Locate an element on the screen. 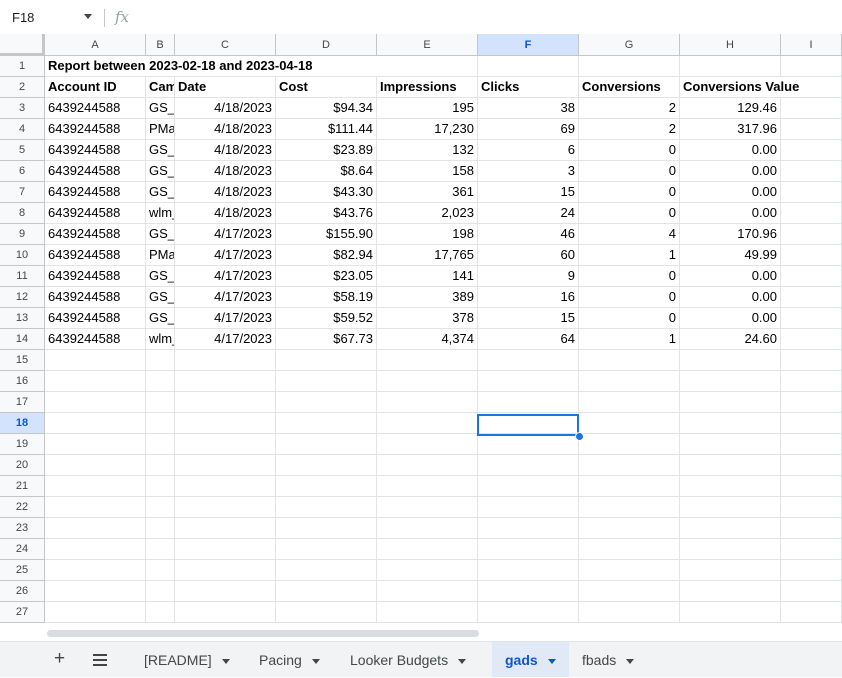 The image size is (842, 678). row-header-9: 9 is located at coordinates (22, 234).